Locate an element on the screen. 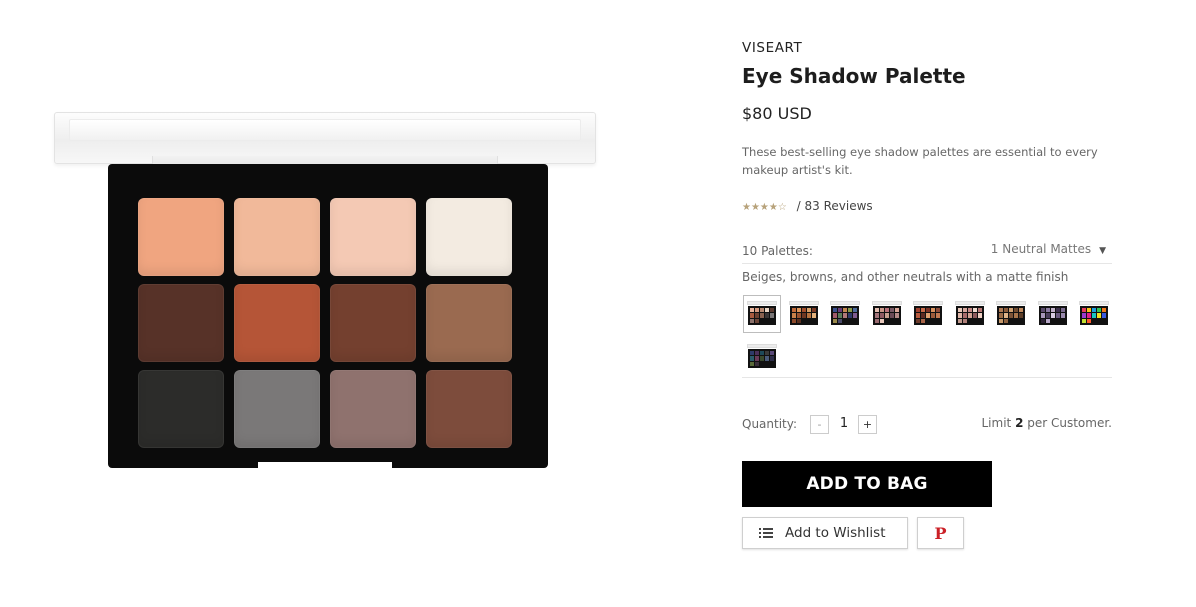  rating-summary: ★★★★☆ / 83 Reviews is located at coordinates (807, 206).